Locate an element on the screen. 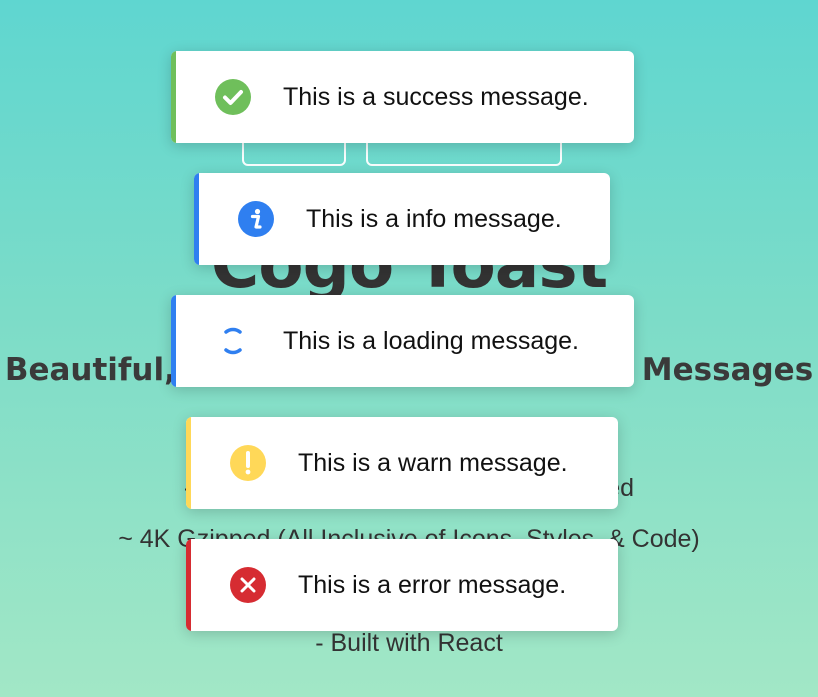 This screenshot has height=697, width=818. toast-message: This is a warn message. is located at coordinates (433, 462).